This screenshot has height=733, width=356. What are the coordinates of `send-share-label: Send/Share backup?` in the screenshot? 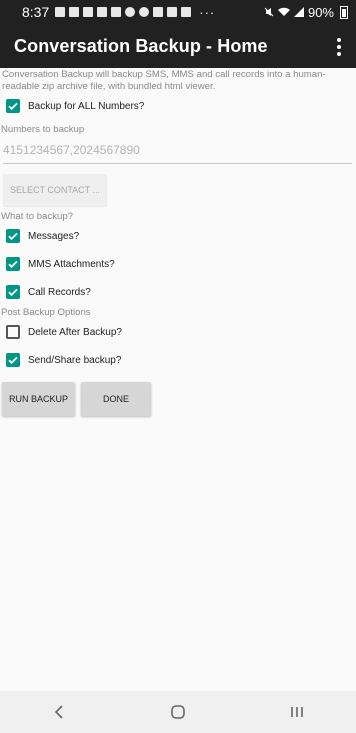 It's located at (75, 360).